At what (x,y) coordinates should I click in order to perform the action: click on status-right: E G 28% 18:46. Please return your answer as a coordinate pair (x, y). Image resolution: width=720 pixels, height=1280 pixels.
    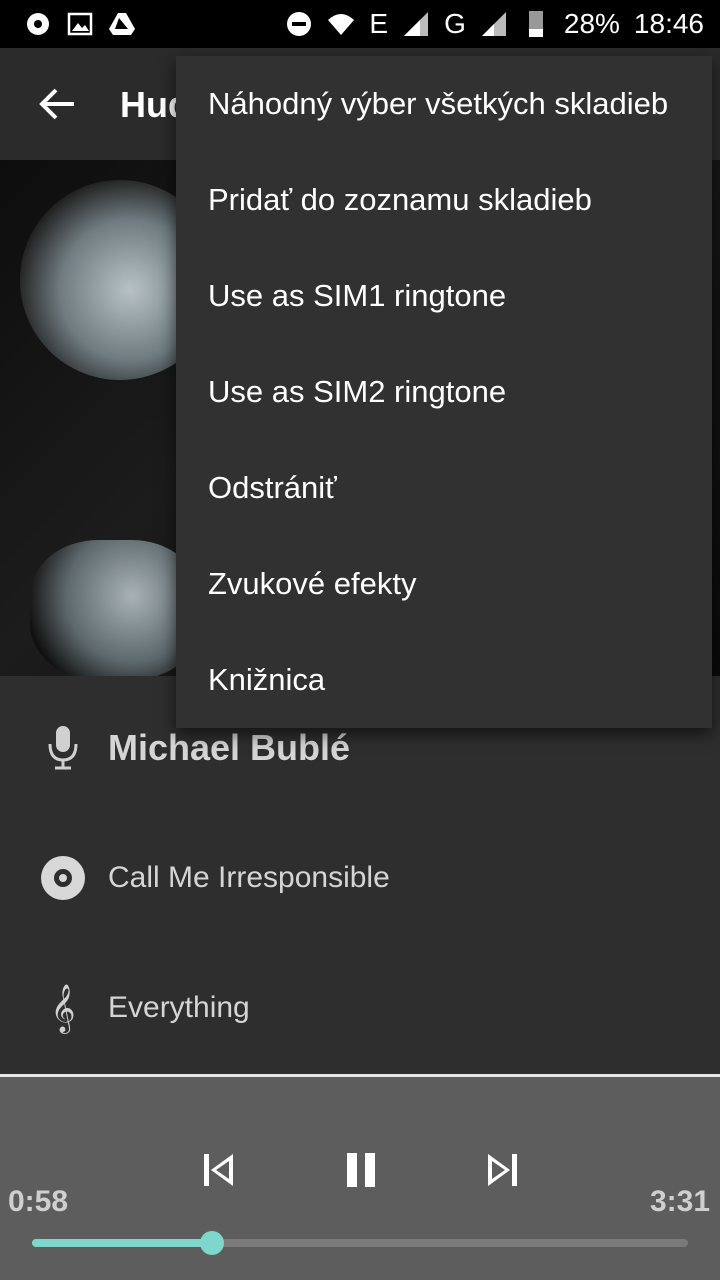
    Looking at the image, I should click on (494, 24).